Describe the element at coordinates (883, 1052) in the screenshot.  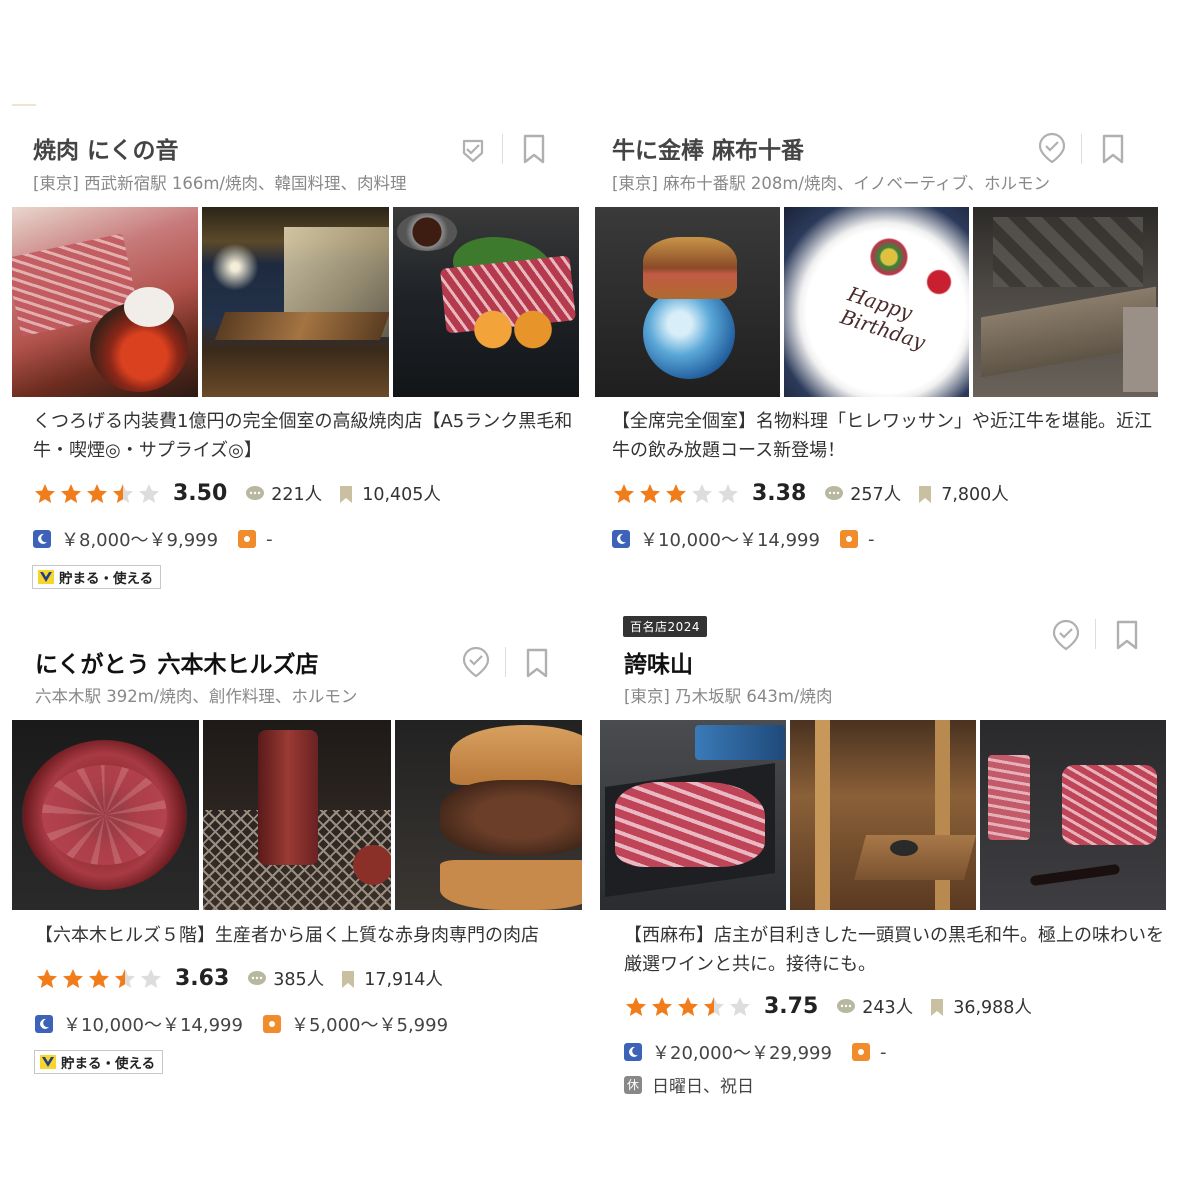
I see `lunch-price: -` at that location.